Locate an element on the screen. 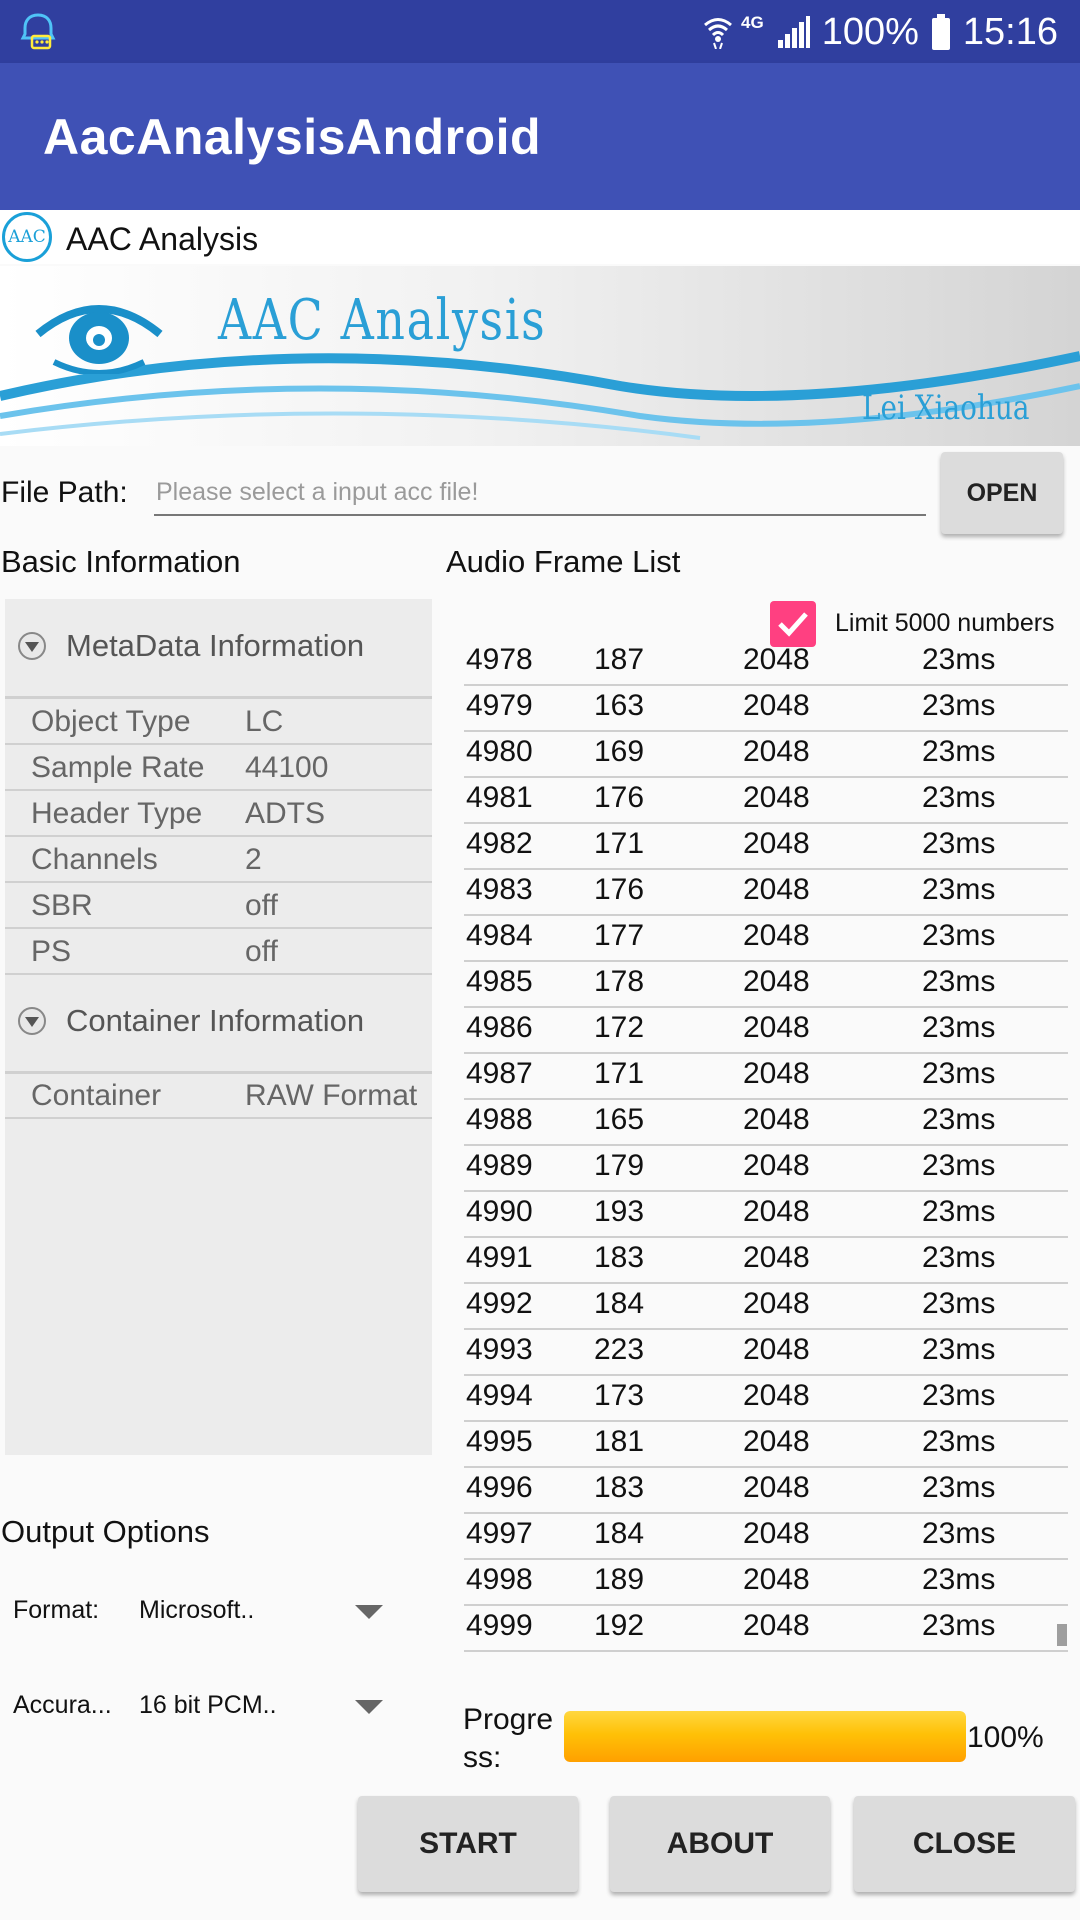  limit-label: Limit 5000 numbers is located at coordinates (945, 623).